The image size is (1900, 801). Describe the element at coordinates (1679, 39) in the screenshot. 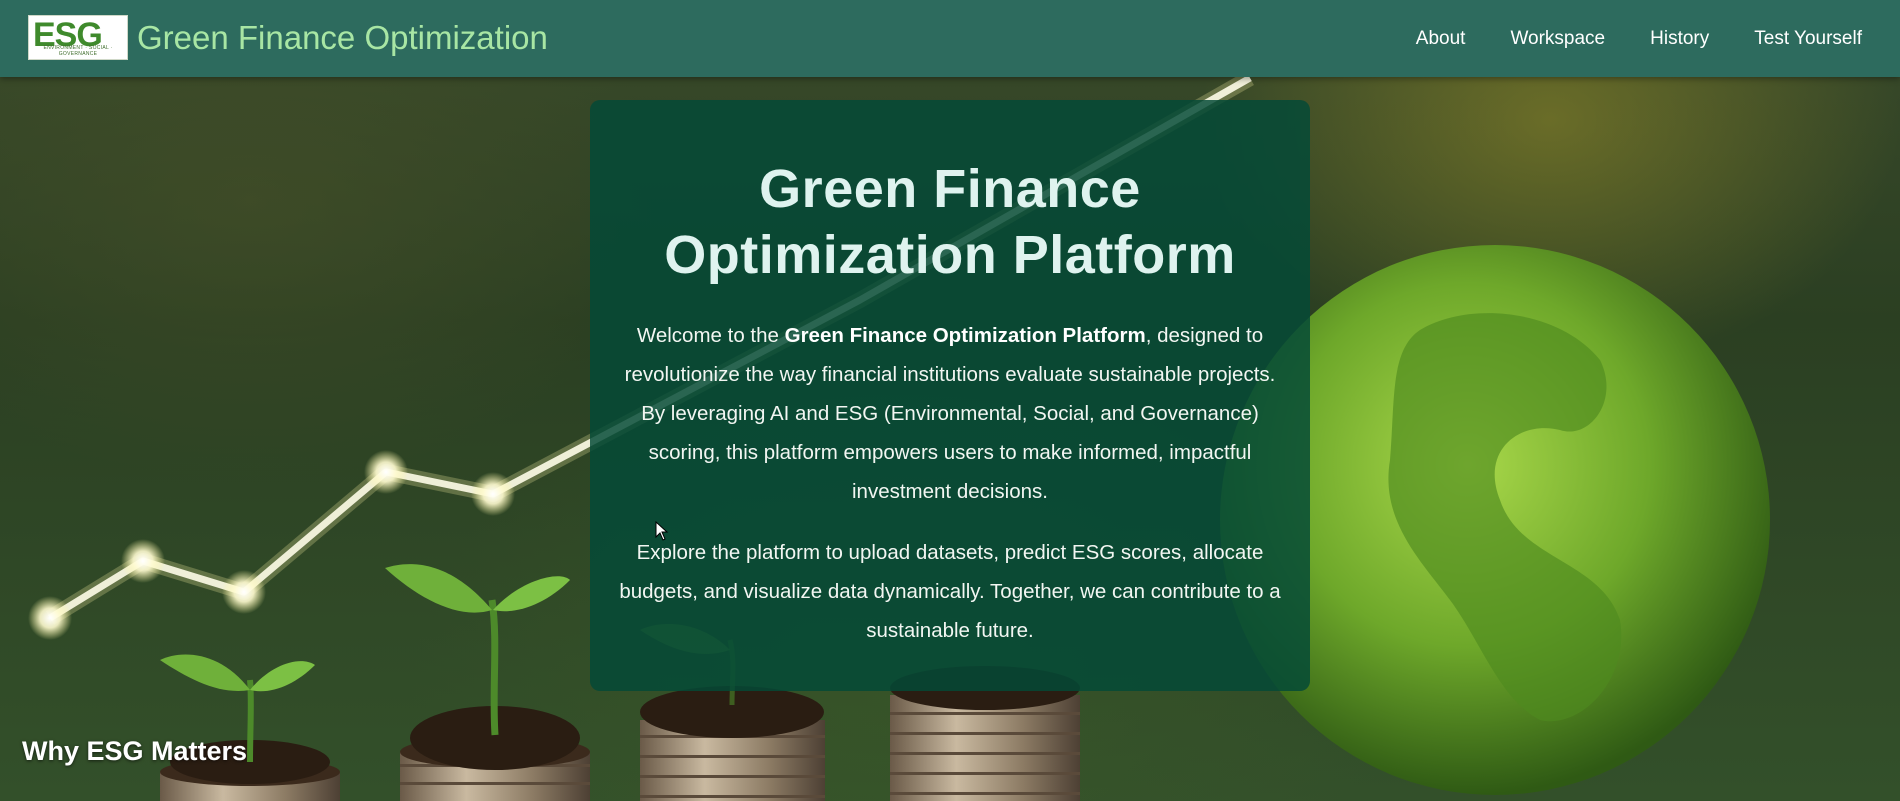

I see `nav-link-history: History` at that location.